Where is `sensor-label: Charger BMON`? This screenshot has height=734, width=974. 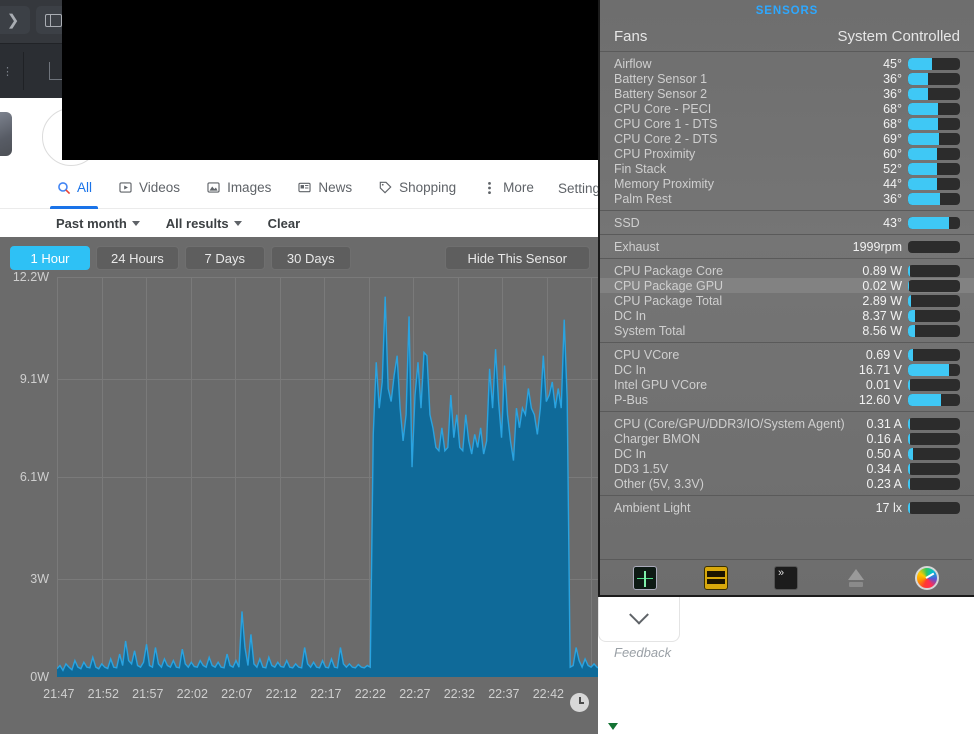 sensor-label: Charger BMON is located at coordinates (657, 438).